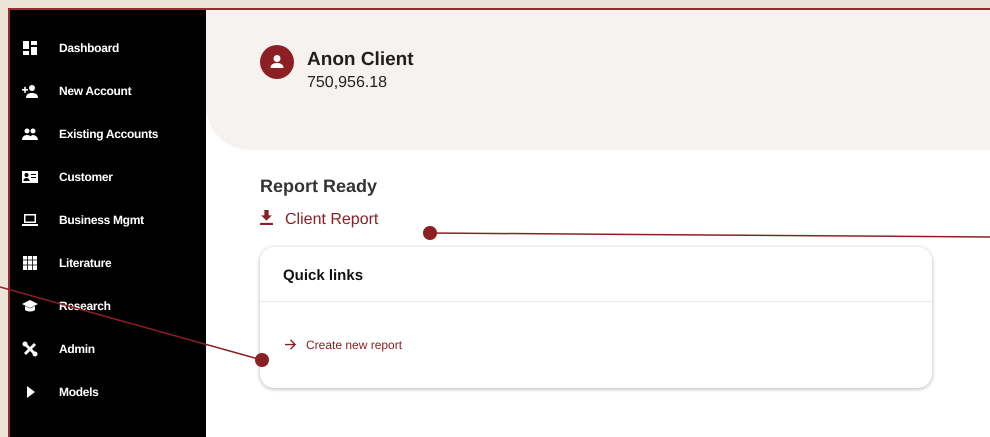 This screenshot has height=437, width=990. What do you see at coordinates (108, 391) in the screenshot?
I see `sidebar-item: Models` at bounding box center [108, 391].